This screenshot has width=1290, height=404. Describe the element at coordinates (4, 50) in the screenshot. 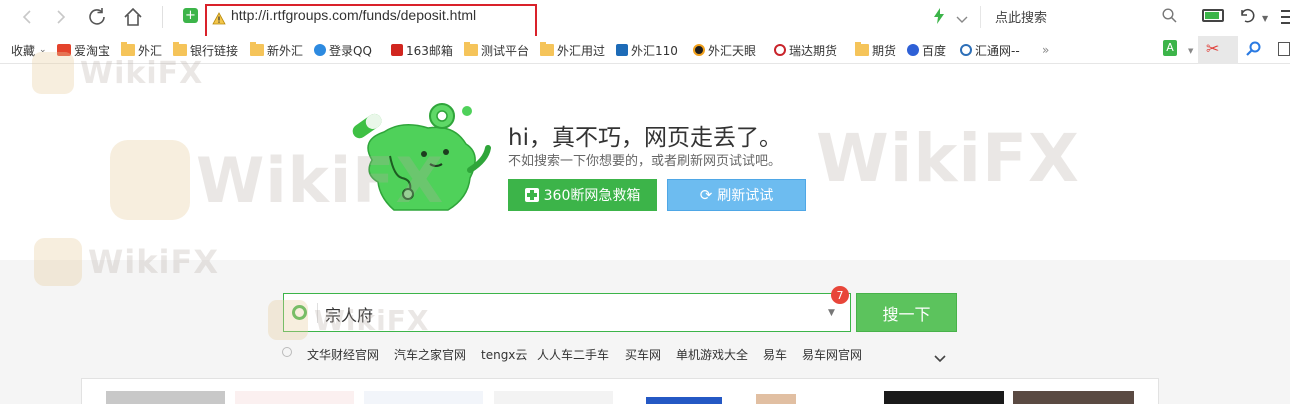

I see `star-icon` at that location.